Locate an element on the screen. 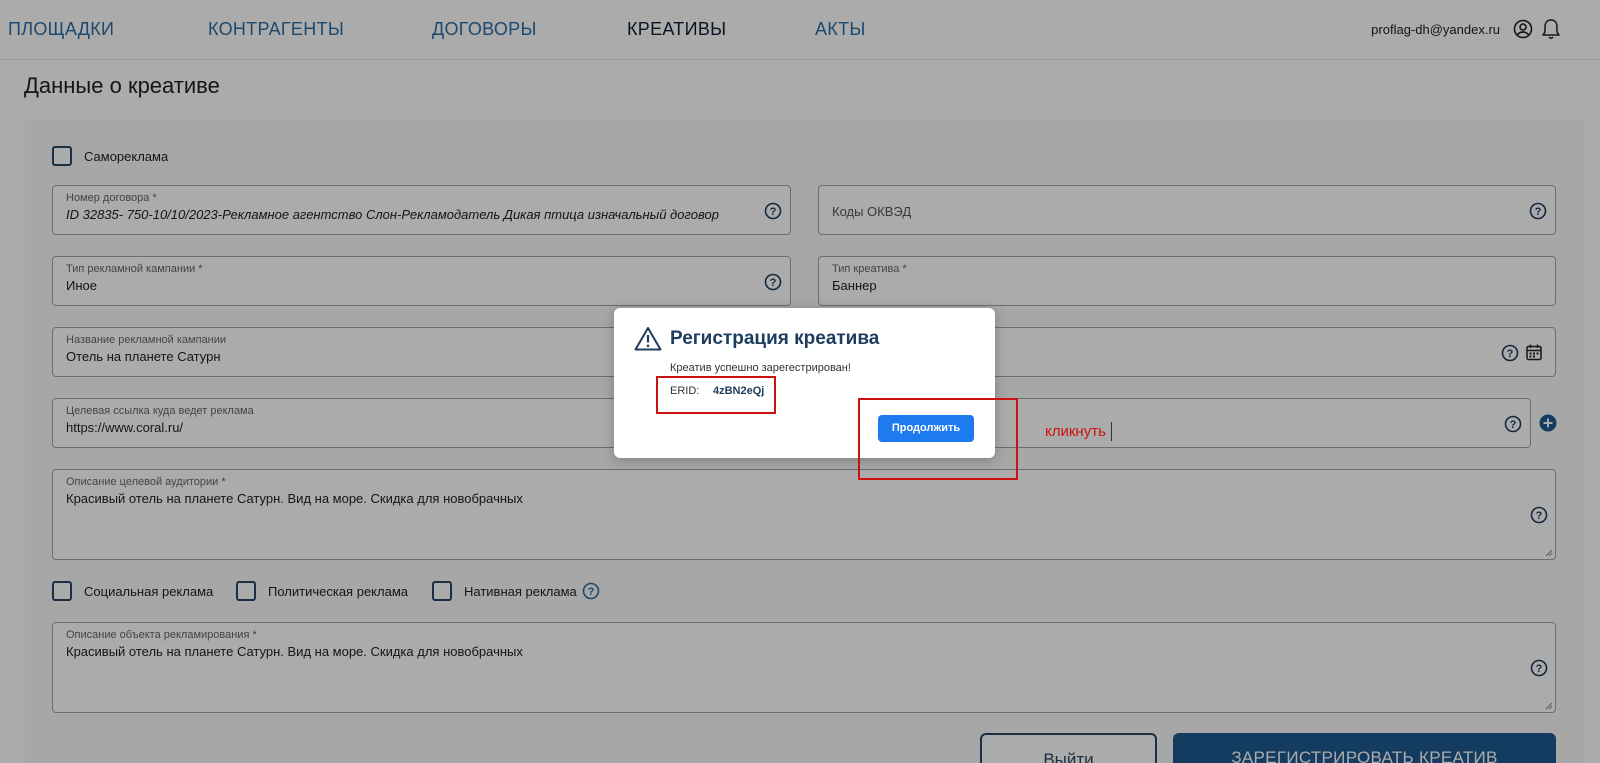 This screenshot has height=763, width=1600. continue-highlight-box is located at coordinates (938, 439).